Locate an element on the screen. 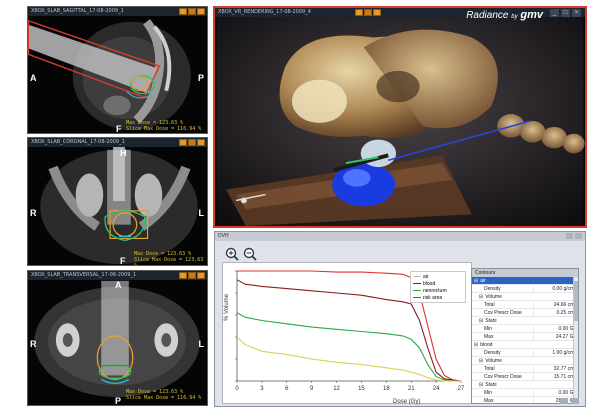 The height and width of the screenshot is (414, 590). property-label: Density is located at coordinates (492, 352).